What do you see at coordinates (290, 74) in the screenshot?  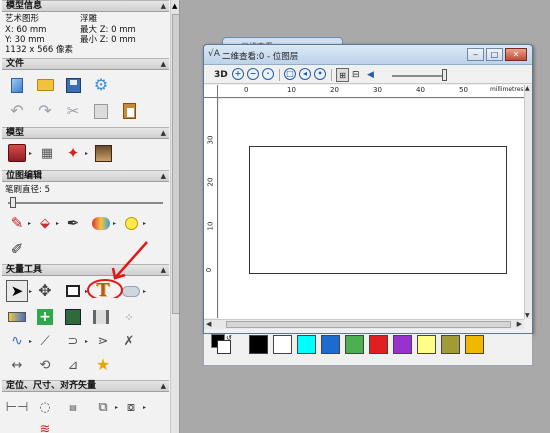 I see `zoom-box-icon: □` at bounding box center [290, 74].